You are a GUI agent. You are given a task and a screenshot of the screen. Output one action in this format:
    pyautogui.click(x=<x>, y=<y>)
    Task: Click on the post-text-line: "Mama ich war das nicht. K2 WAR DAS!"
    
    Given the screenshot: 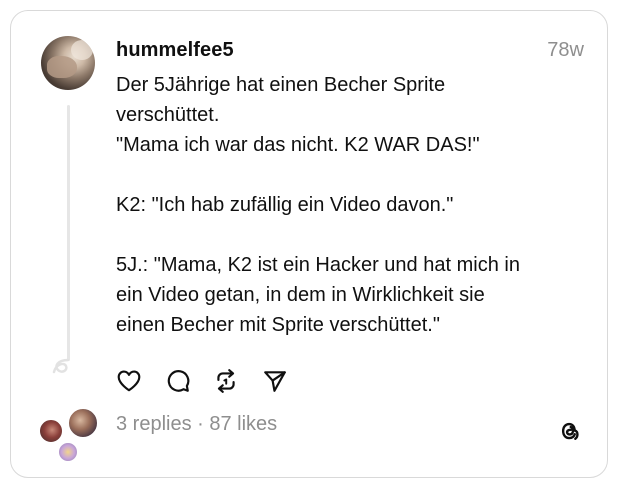 What is the action you would take?
    pyautogui.click(x=298, y=145)
    